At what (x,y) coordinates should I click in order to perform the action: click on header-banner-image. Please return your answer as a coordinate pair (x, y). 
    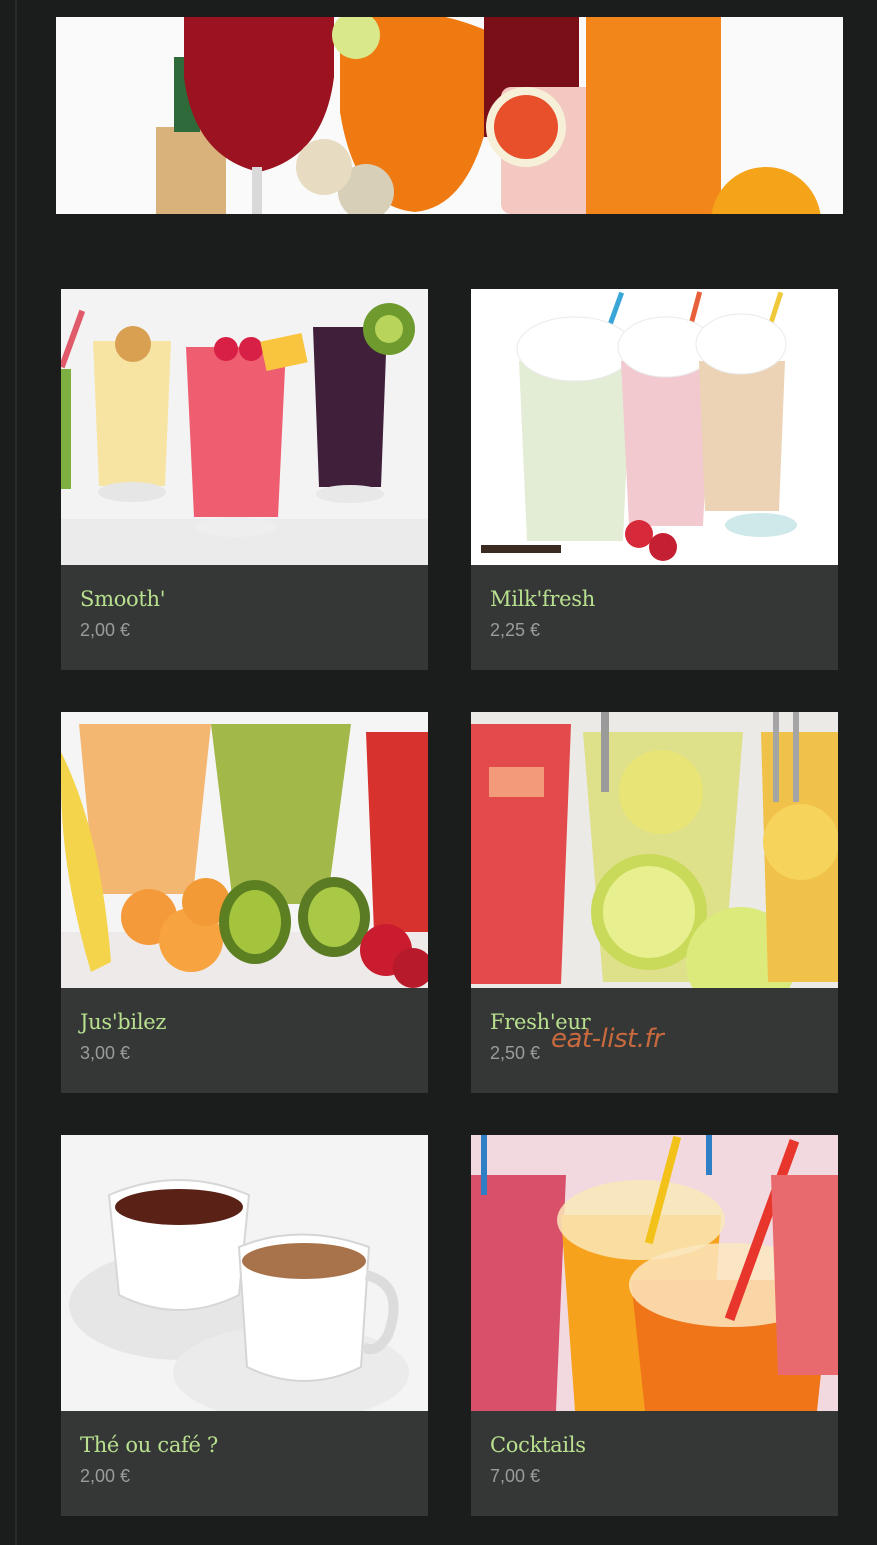
    Looking at the image, I should click on (449, 115).